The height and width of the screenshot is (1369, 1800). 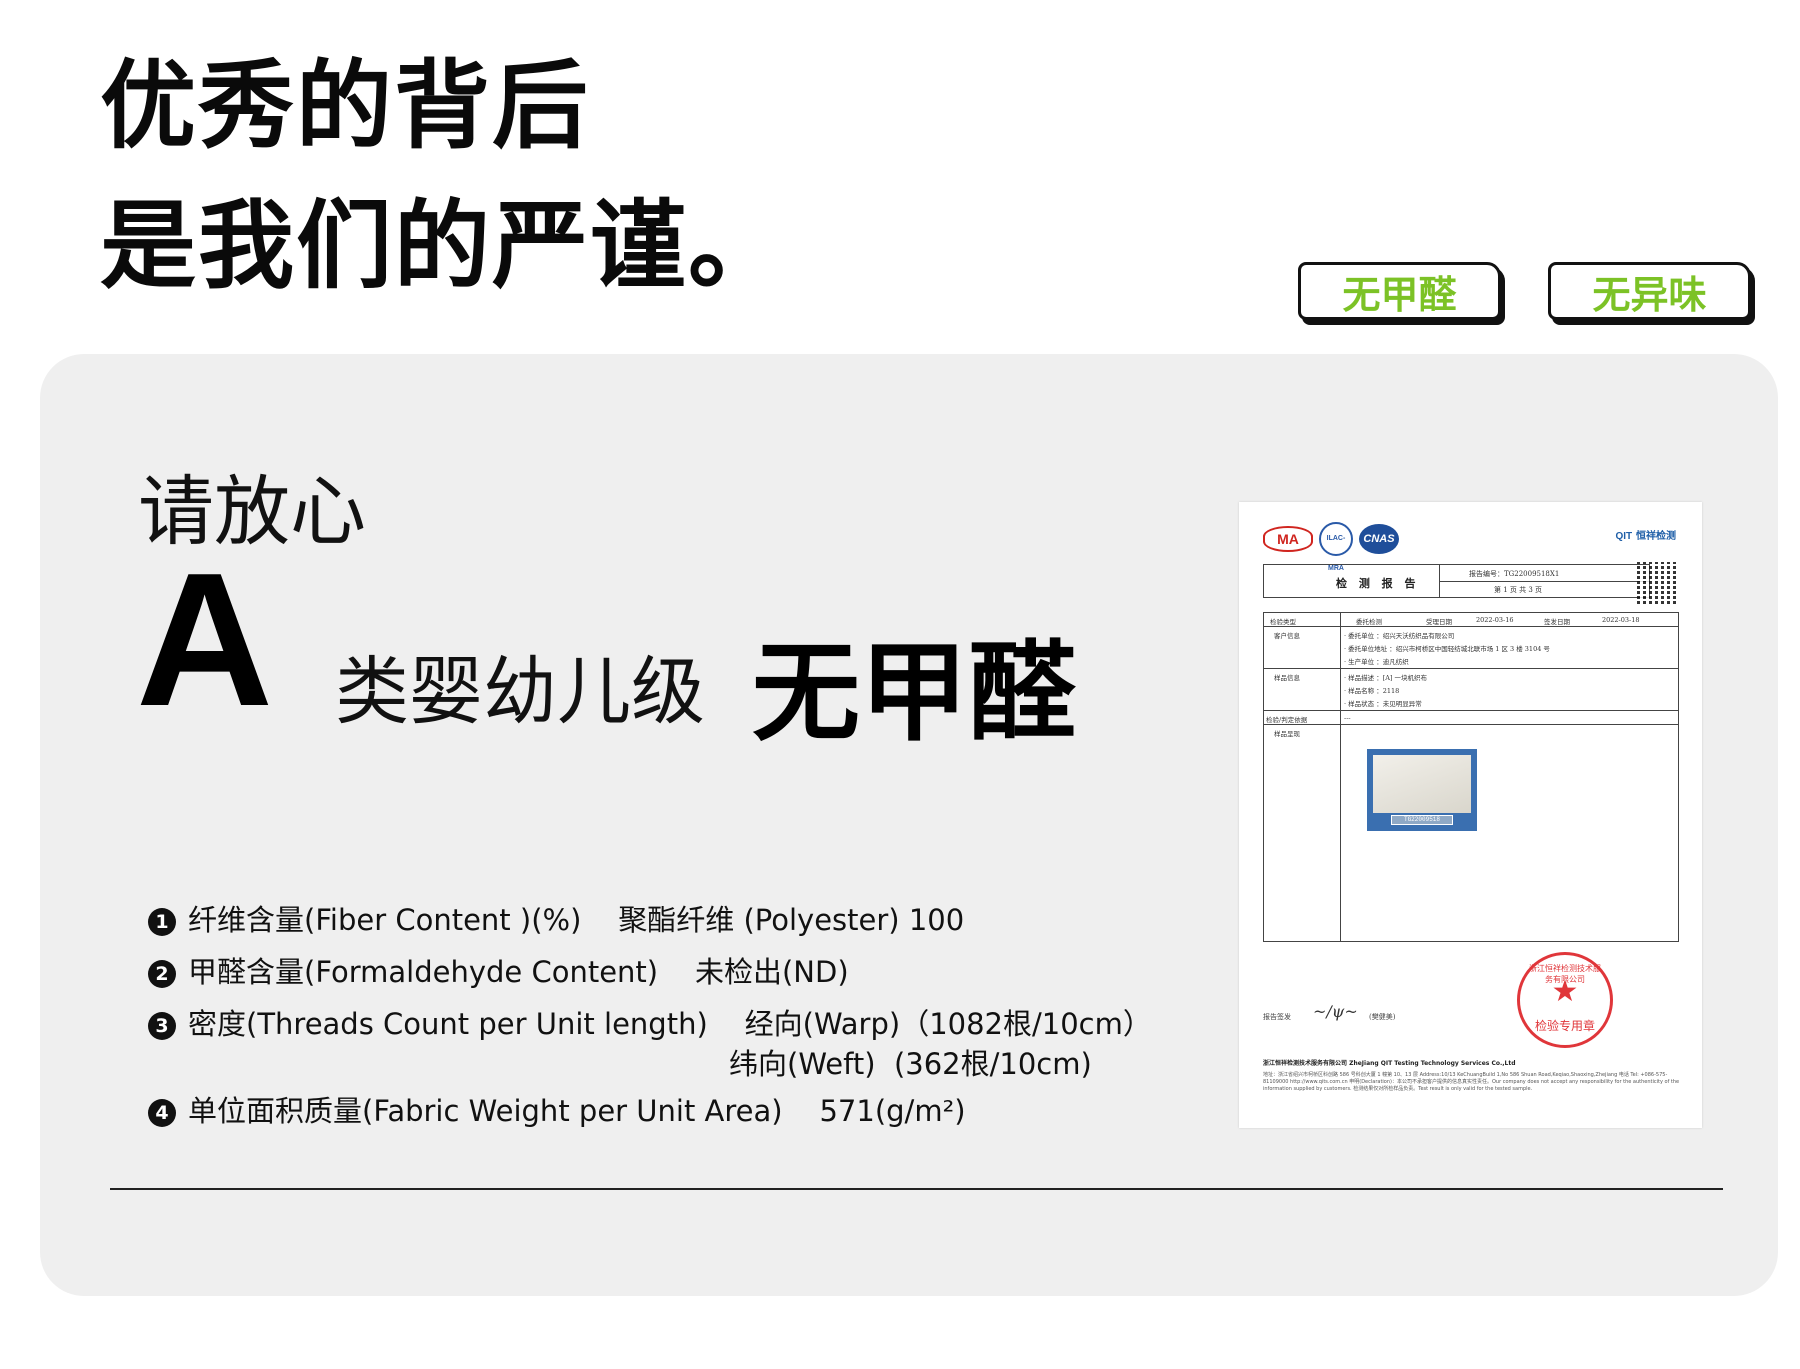 What do you see at coordinates (914, 693) in the screenshot?
I see `grade-strong-claim: 无甲醛` at bounding box center [914, 693].